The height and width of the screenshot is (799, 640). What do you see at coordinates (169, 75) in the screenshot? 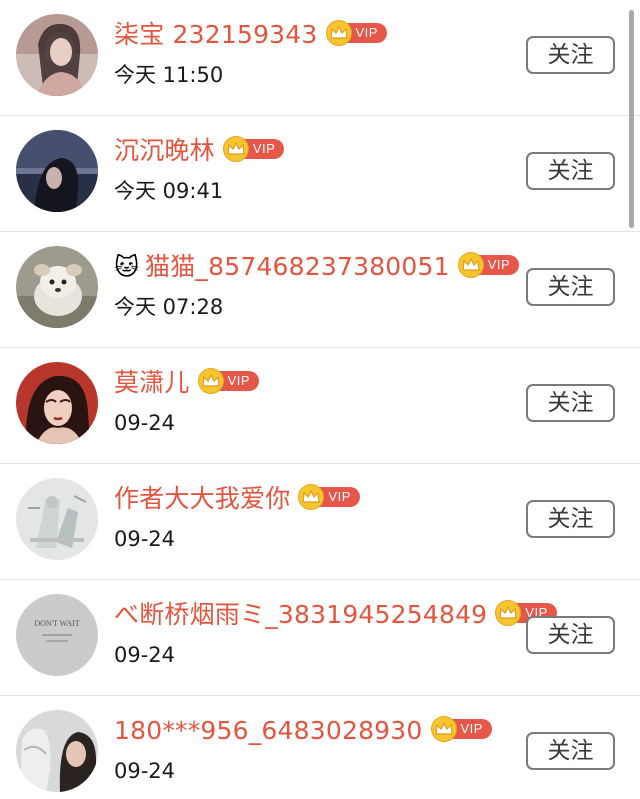
I see `timestamp: 今天 11:50` at bounding box center [169, 75].